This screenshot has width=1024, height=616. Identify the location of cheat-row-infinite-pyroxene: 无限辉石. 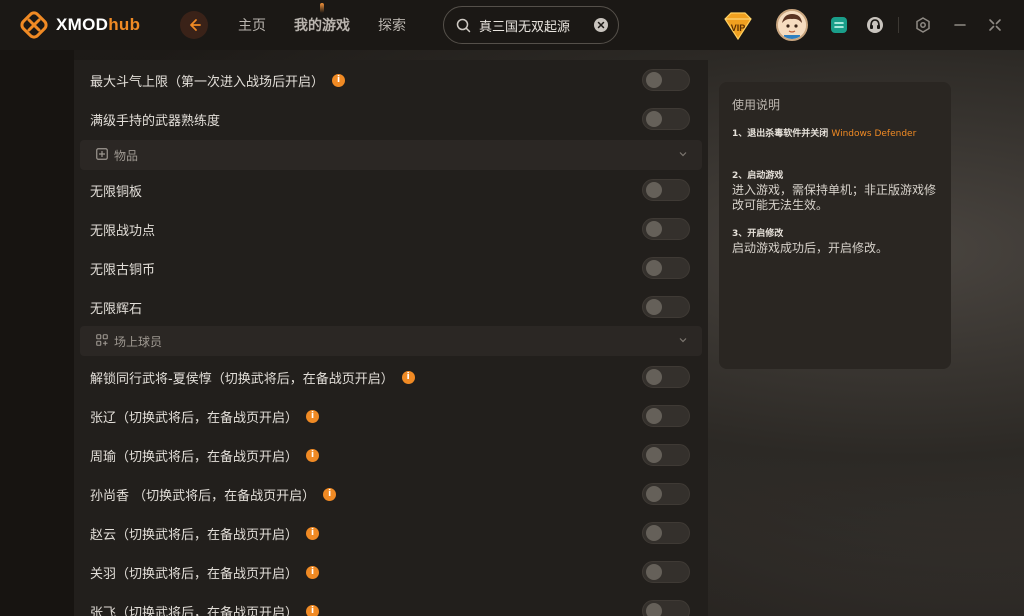
(390, 307).